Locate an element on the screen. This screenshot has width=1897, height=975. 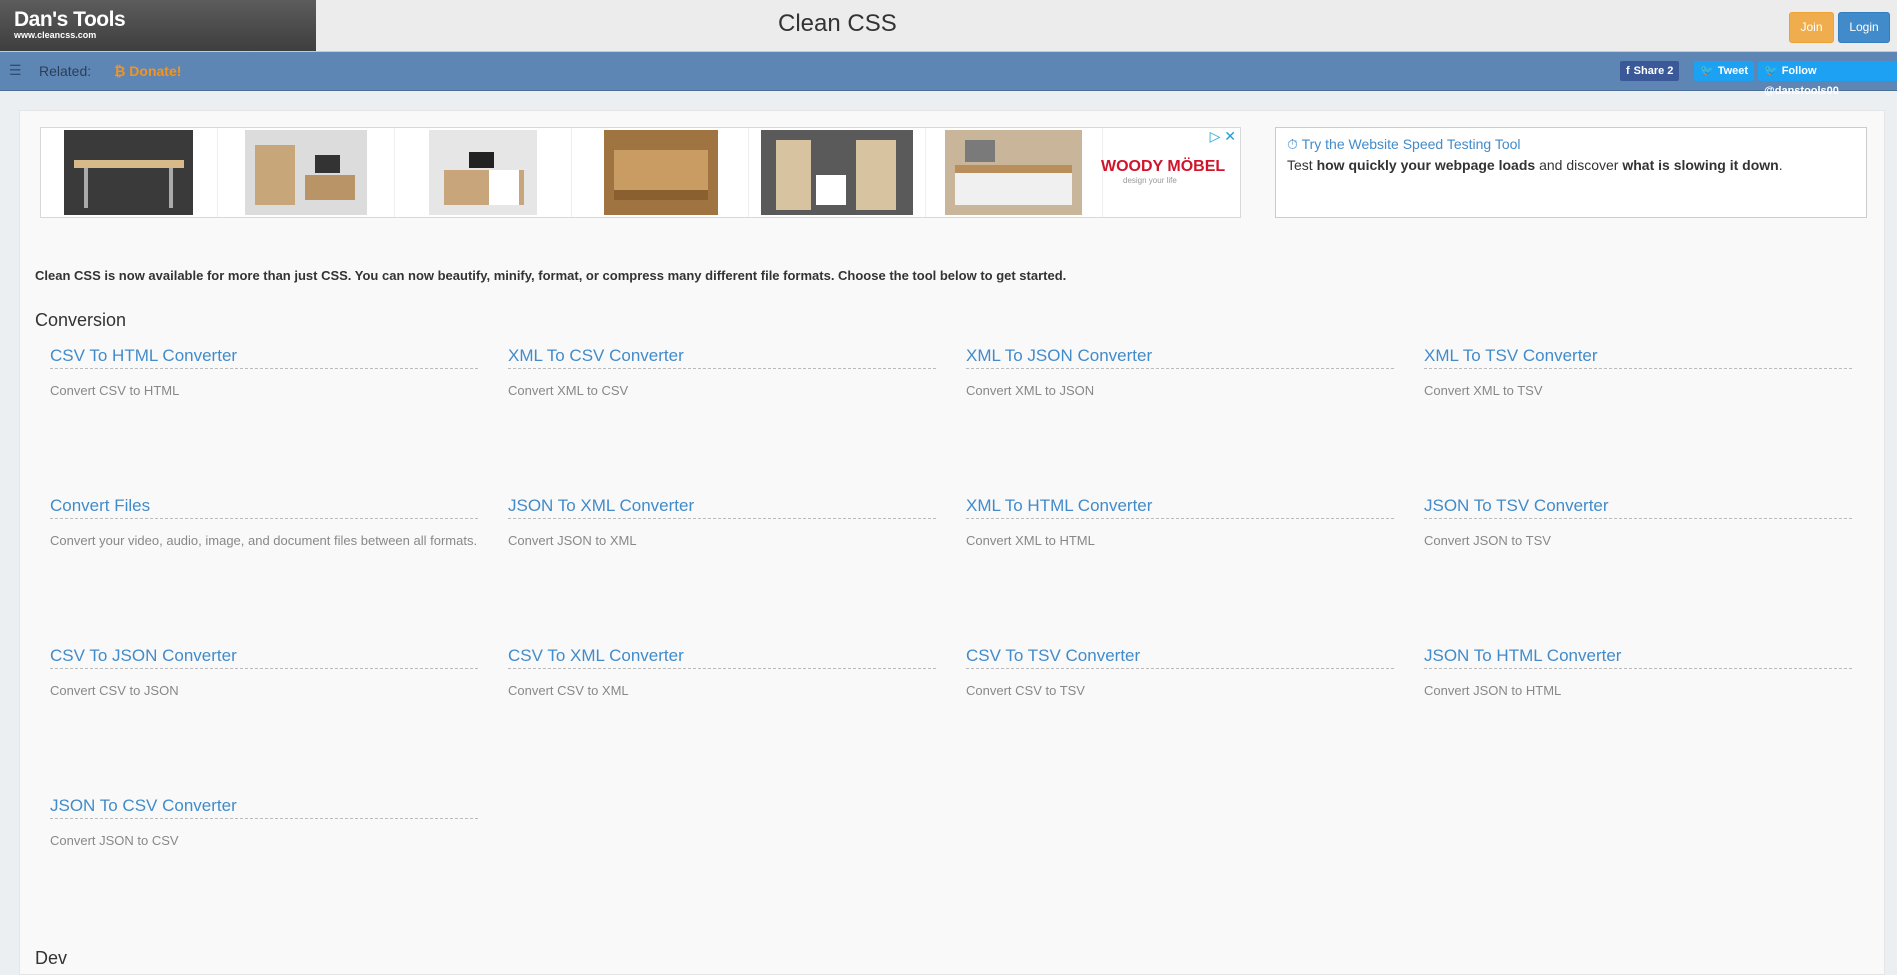
ad-brand-tagline: design your life is located at coordinates (1150, 180).